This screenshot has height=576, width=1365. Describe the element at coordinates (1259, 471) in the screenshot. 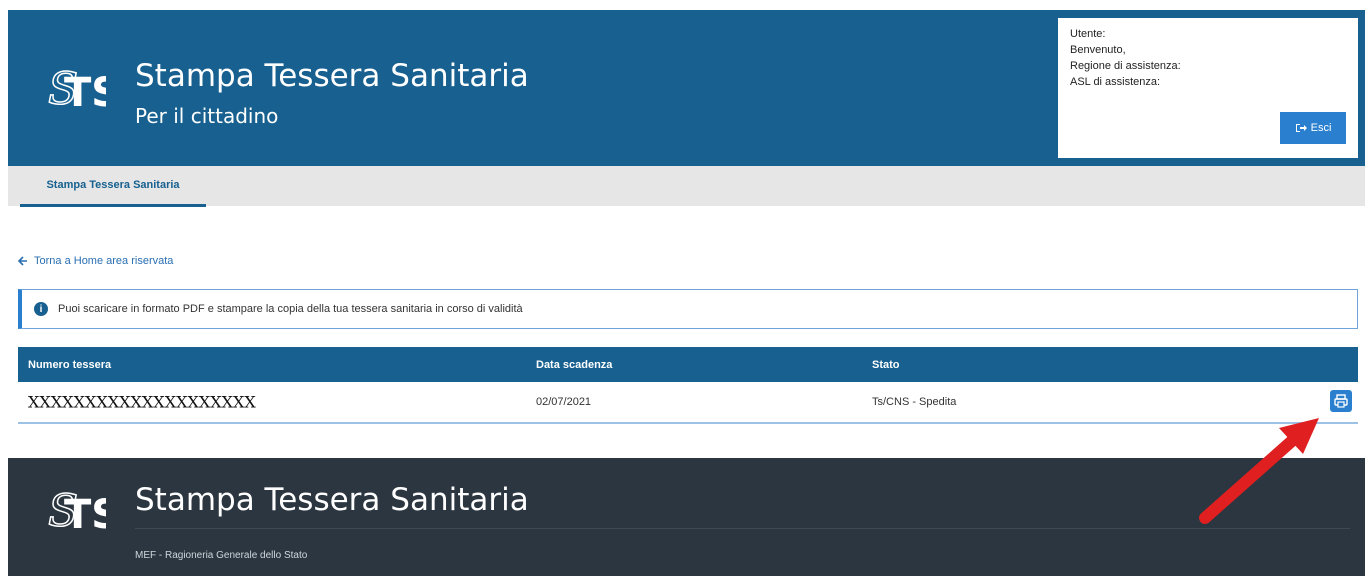

I see `red-arrow-annotation-icon` at that location.